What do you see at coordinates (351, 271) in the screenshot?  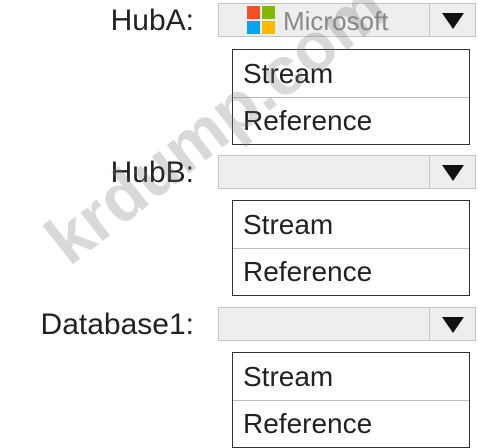 I see `hubb-option-reference: Reference` at bounding box center [351, 271].